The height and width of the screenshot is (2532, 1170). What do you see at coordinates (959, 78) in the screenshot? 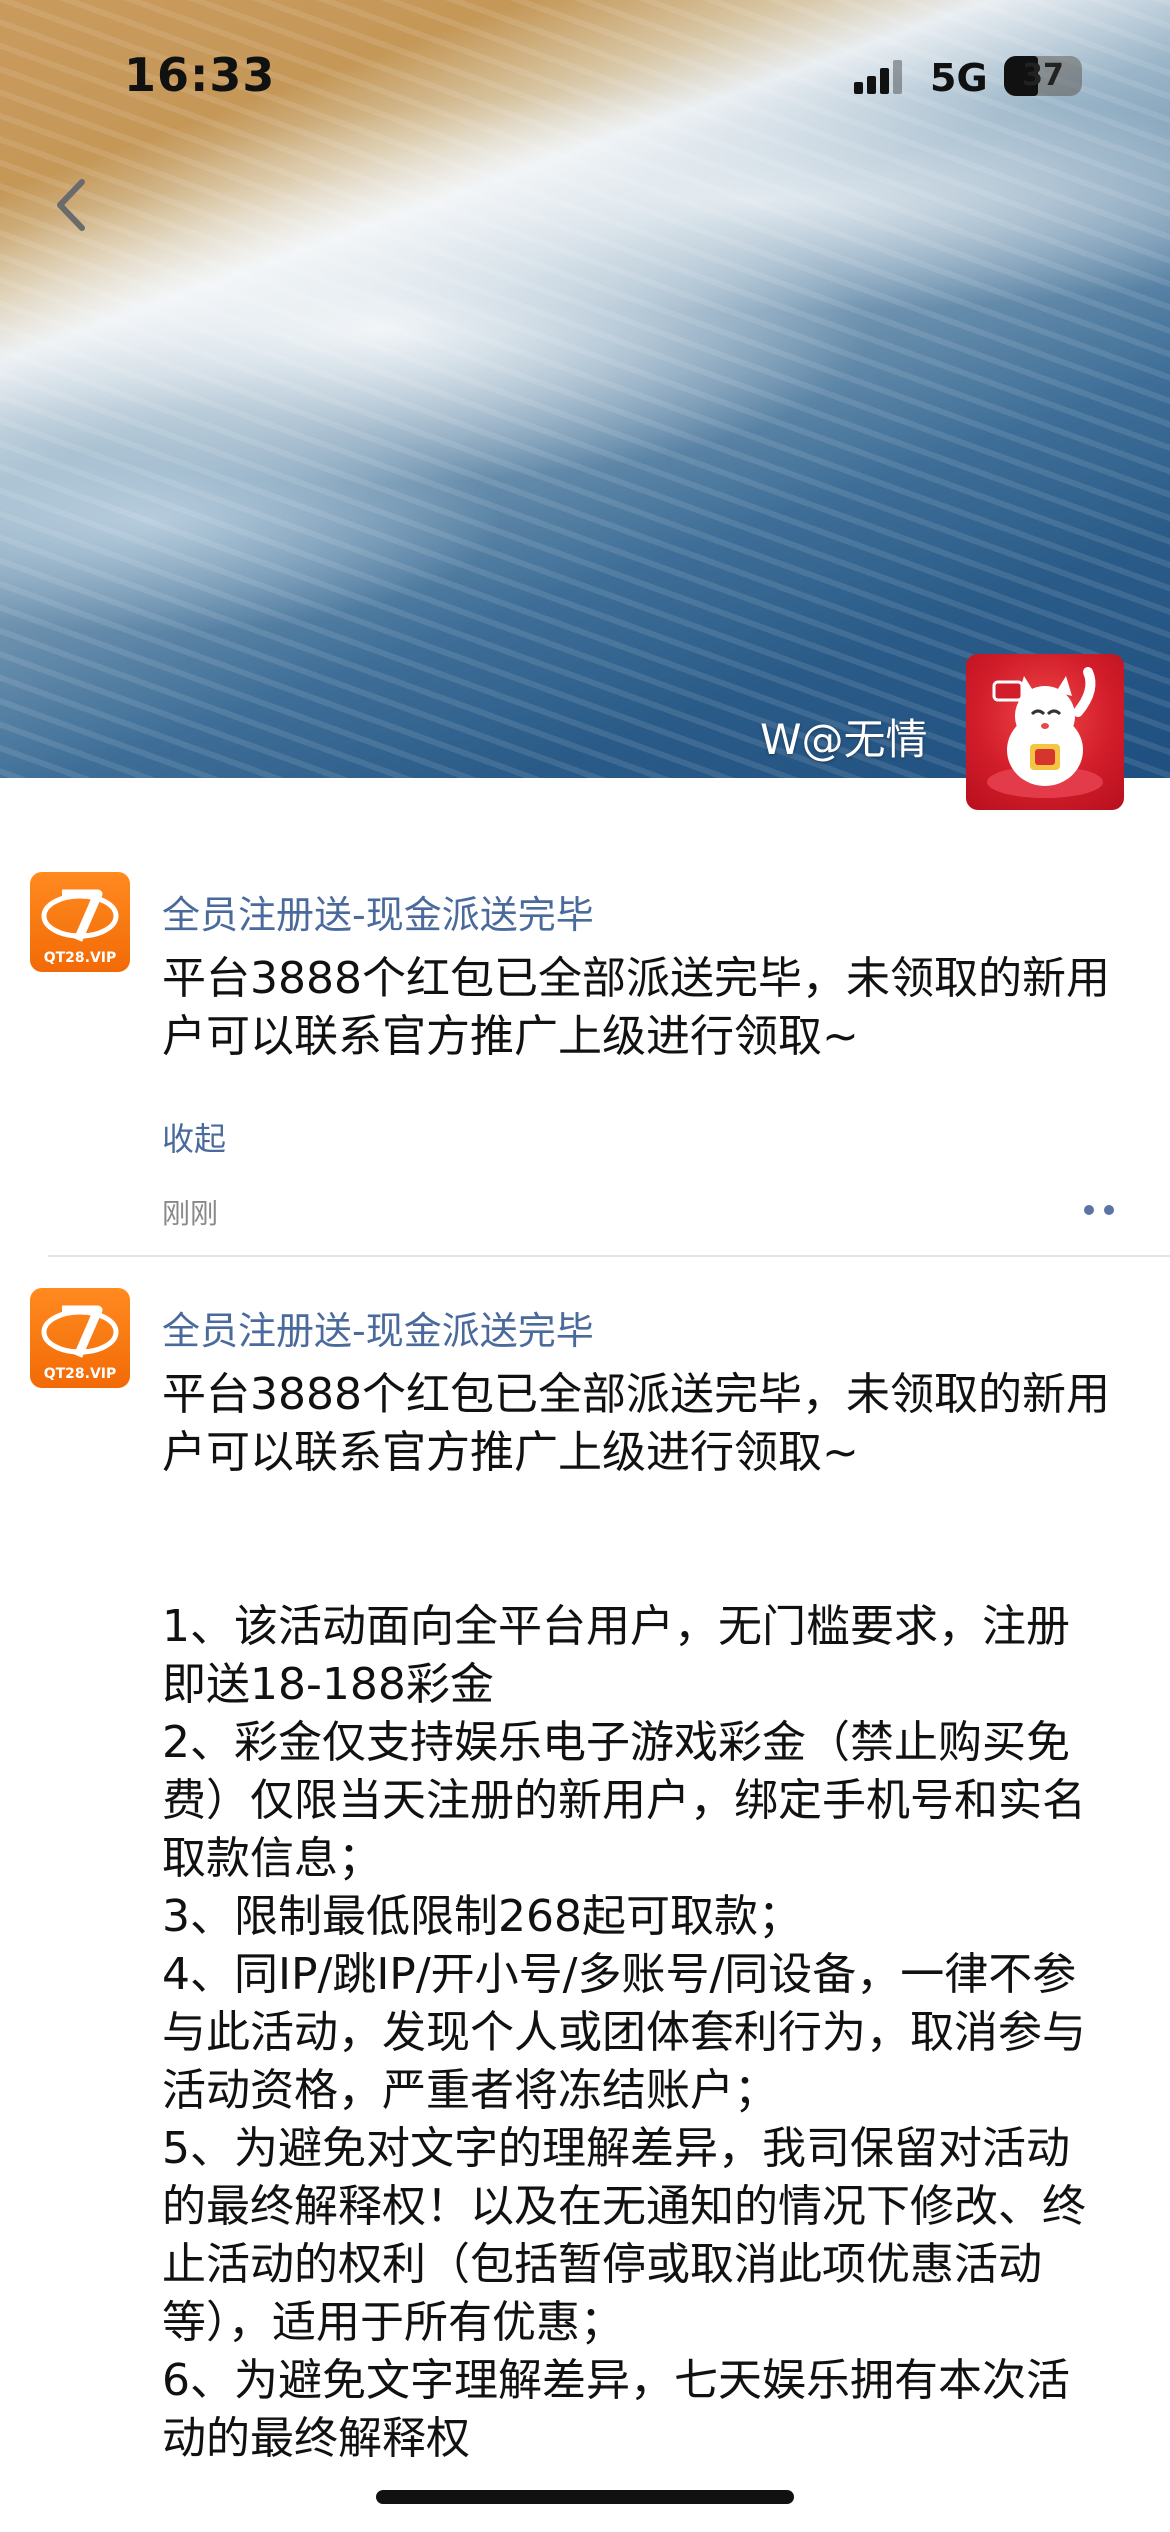
I see `network-type: 5G` at bounding box center [959, 78].